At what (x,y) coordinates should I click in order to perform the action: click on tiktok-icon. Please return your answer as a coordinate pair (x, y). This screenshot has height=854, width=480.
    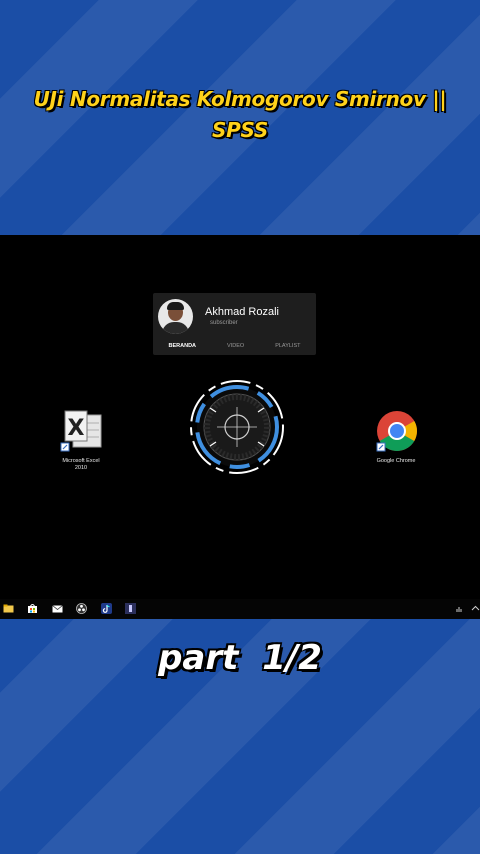
    Looking at the image, I should click on (106, 608).